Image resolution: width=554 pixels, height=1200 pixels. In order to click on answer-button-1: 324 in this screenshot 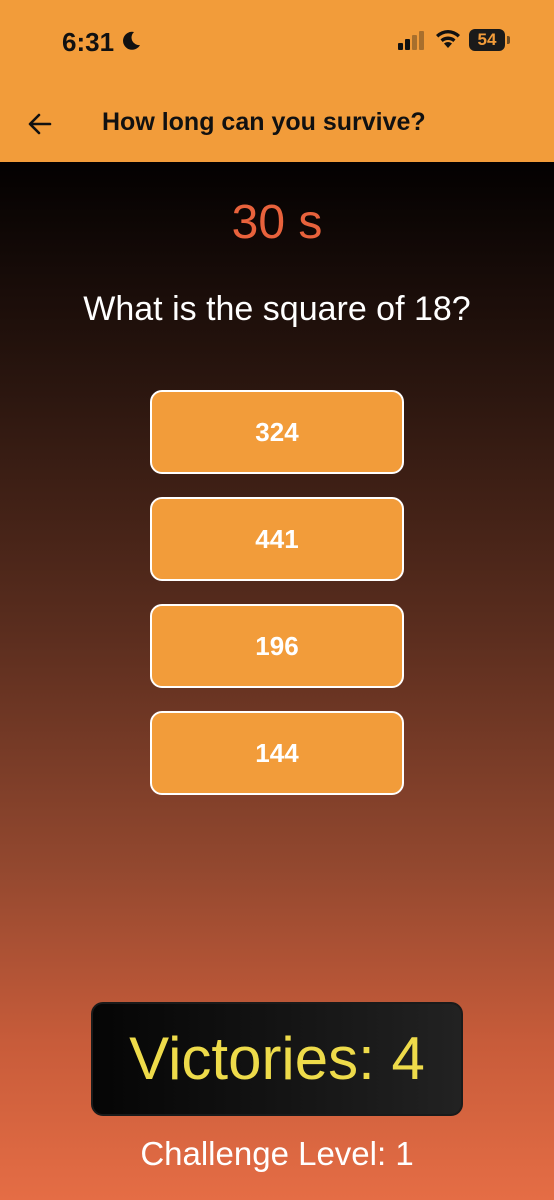, I will do `click(277, 432)`.